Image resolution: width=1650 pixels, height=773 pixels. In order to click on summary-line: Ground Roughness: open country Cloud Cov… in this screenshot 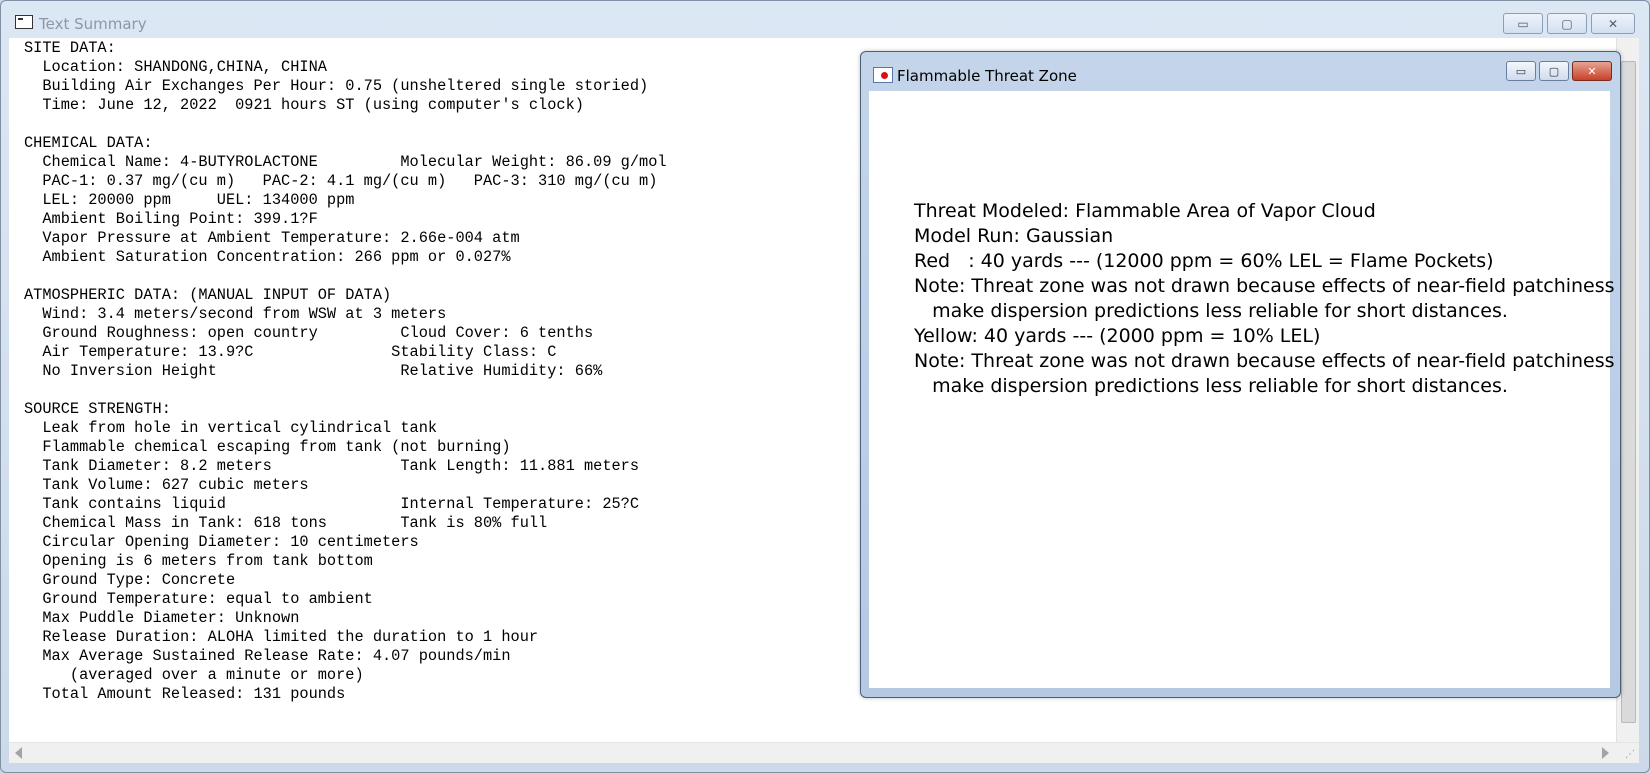, I will do `click(309, 333)`.